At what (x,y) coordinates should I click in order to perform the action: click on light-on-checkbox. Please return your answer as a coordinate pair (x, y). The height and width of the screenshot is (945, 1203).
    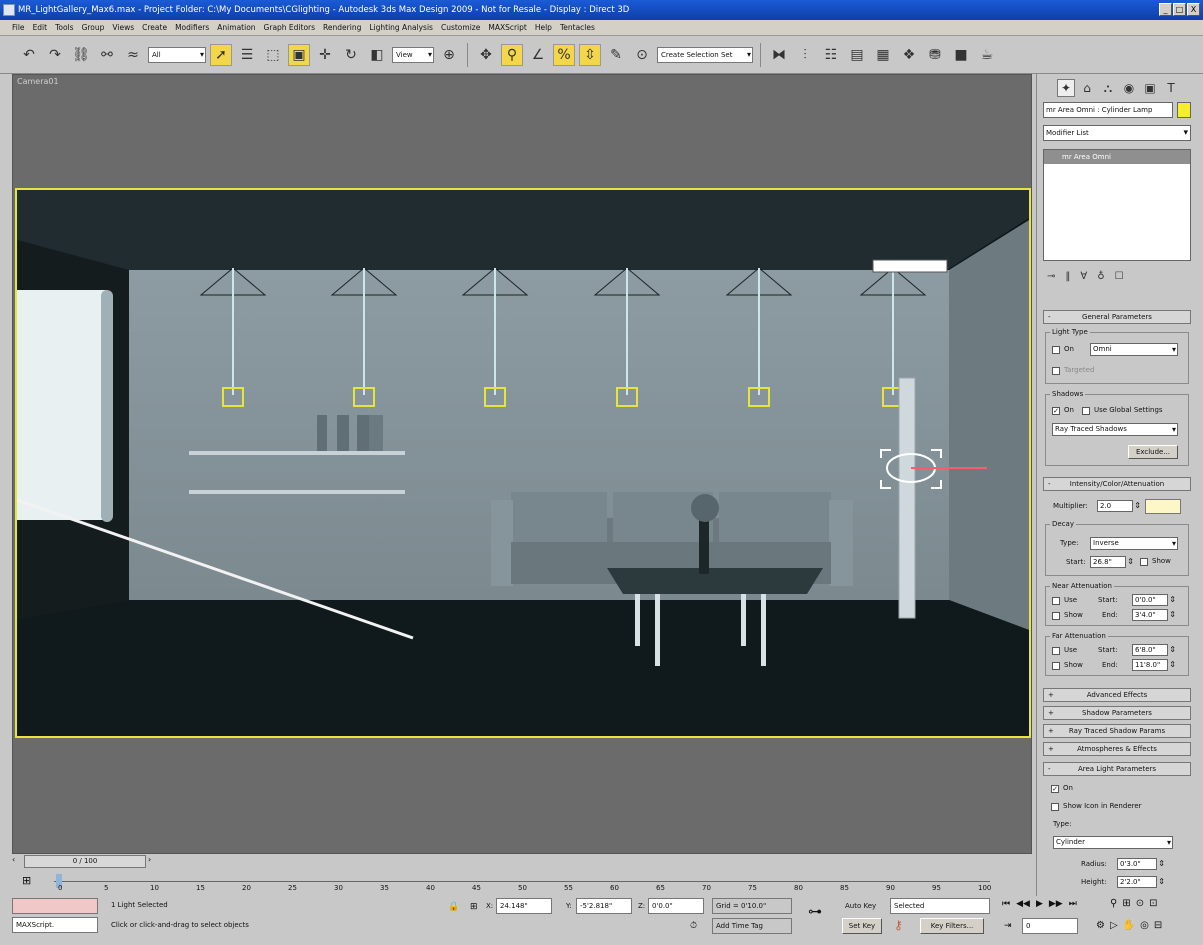
    Looking at the image, I should click on (1056, 350).